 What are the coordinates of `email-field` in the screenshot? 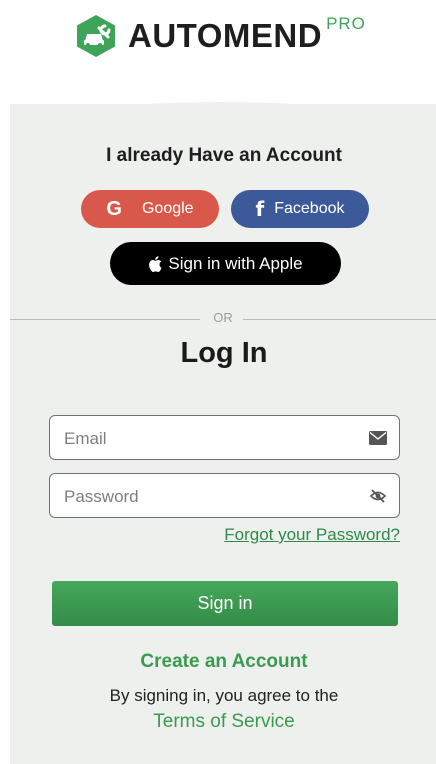 It's located at (224, 438).